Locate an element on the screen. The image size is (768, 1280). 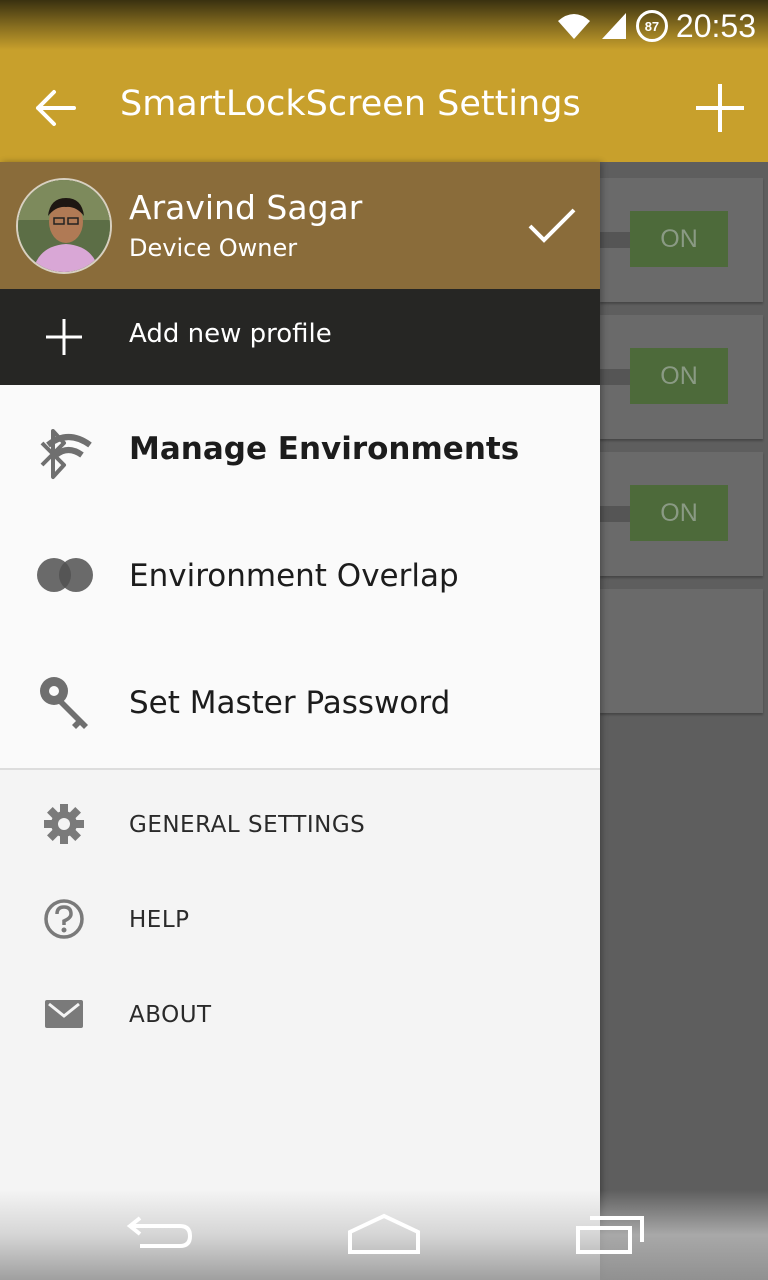
nav-label: Set Master Password is located at coordinates (290, 703).